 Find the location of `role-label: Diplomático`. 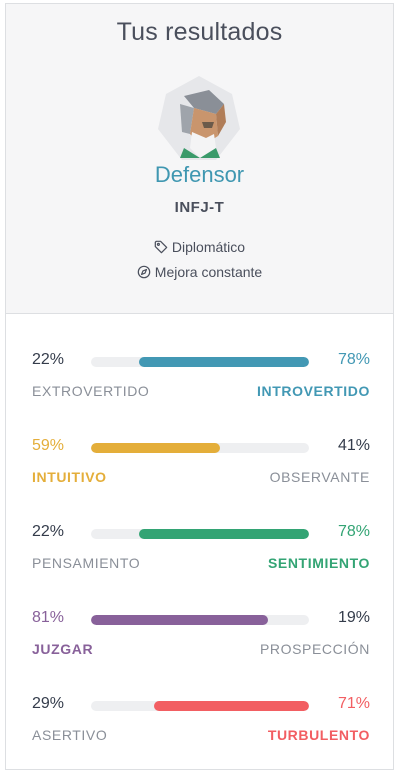

role-label: Diplomático is located at coordinates (208, 247).